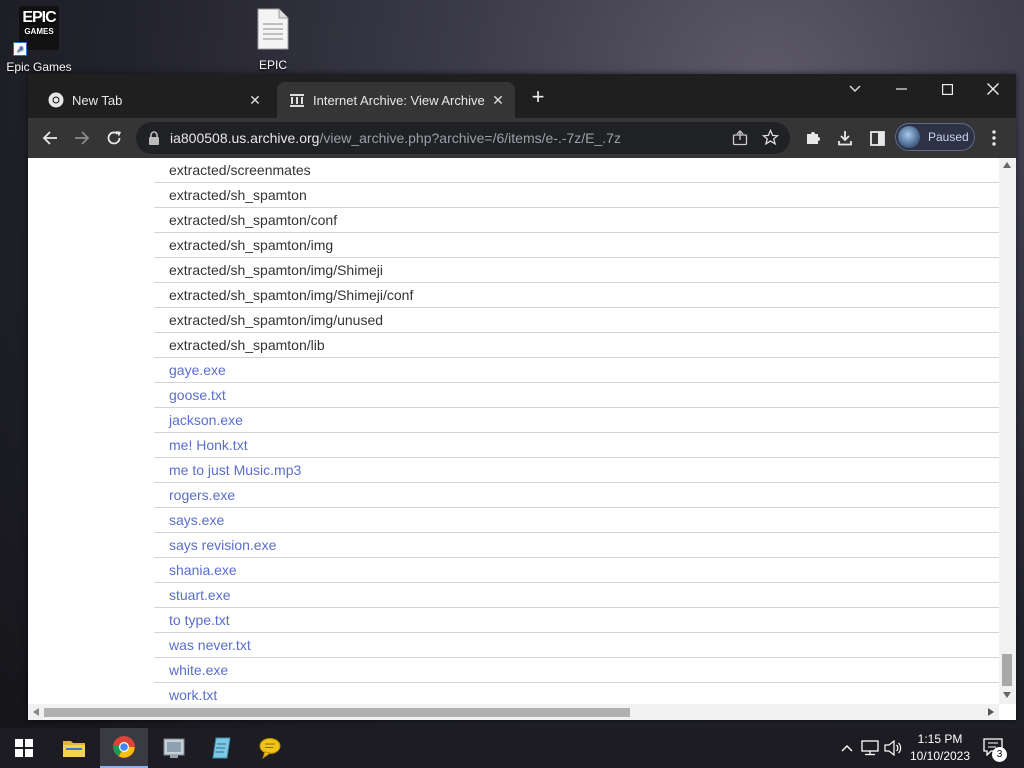 This screenshot has height=768, width=1024. What do you see at coordinates (576, 420) in the screenshot?
I see `archive-file-link: jackson.exe` at bounding box center [576, 420].